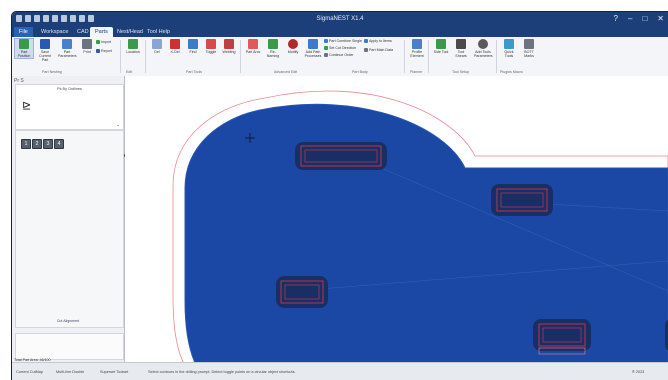  What do you see at coordinates (340, 48) in the screenshot?
I see `cut-direction-item: Set Cut Direction` at bounding box center [340, 48].